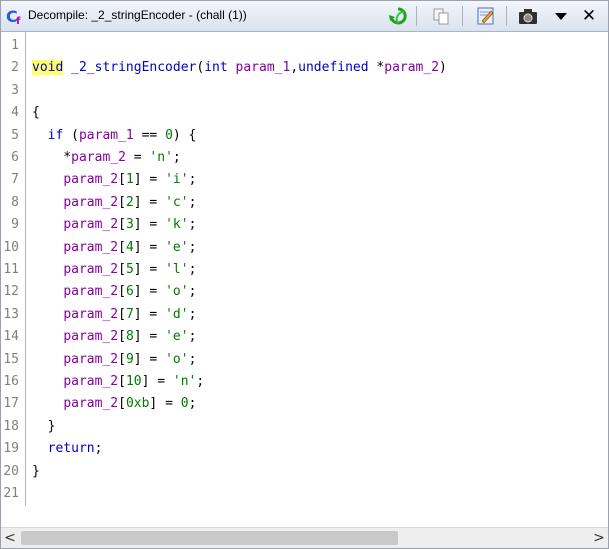  I want to click on code-token: 6, so click(129, 292).